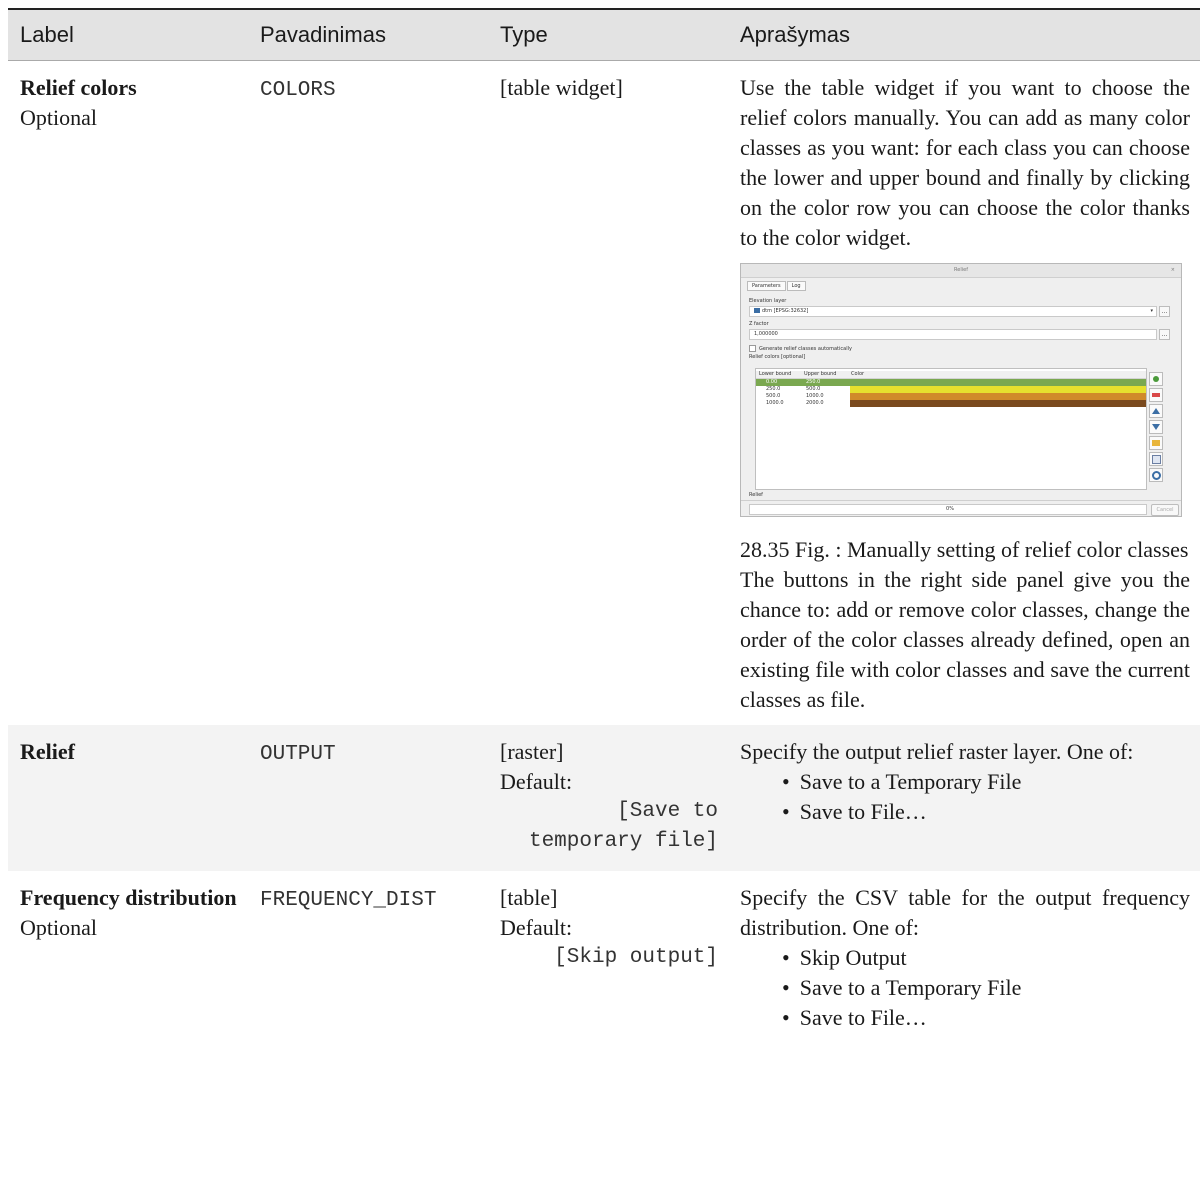  I want to click on elevation-value: dtm [EPSG:32632], so click(785, 311).